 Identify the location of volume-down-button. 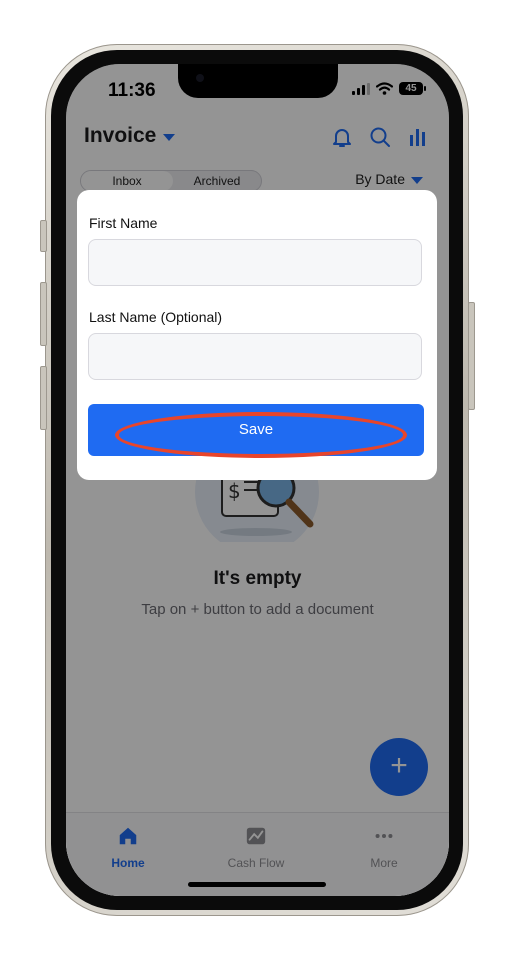
(43, 398).